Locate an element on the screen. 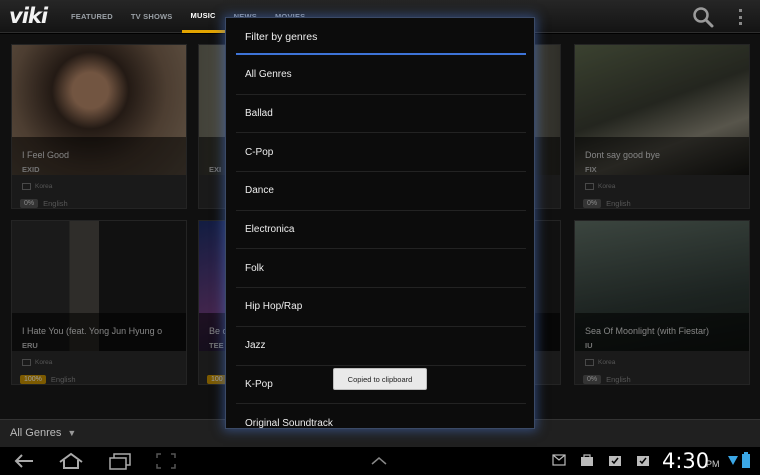 The width and height of the screenshot is (760, 475). system-bar: 4:30 PM is located at coordinates (380, 461).